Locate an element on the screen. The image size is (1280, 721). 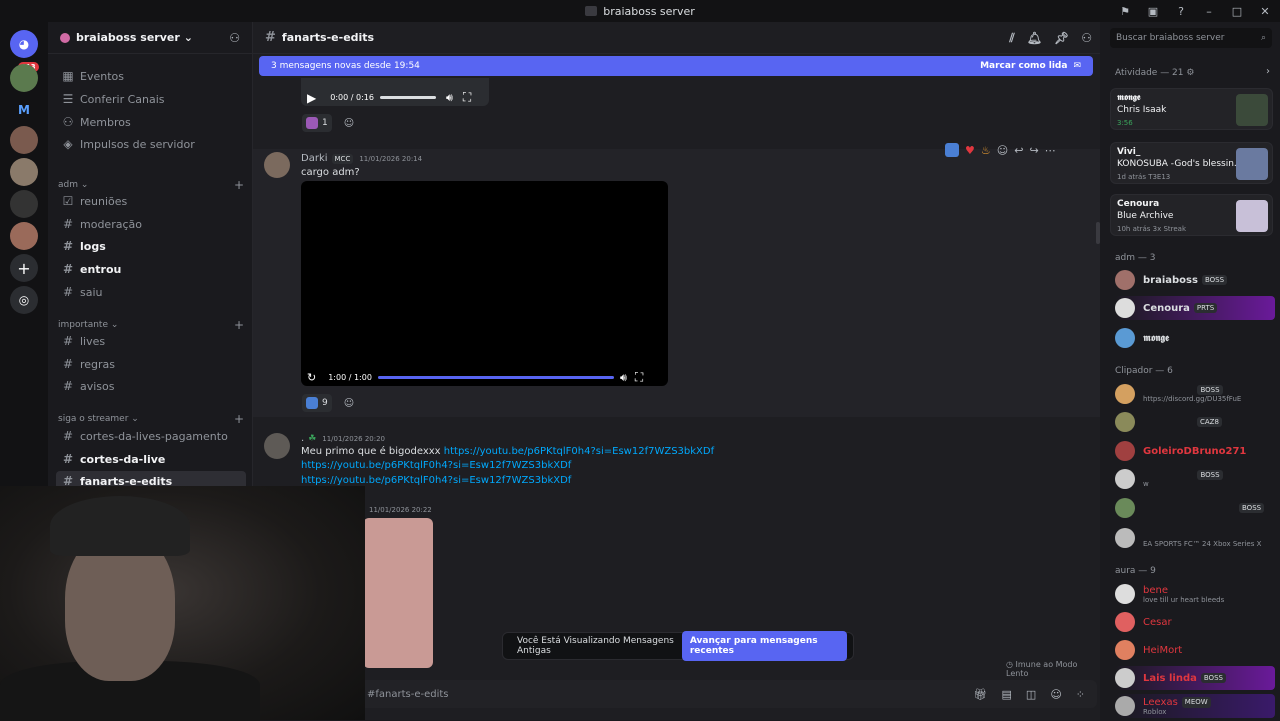
channel-reunioes: ☑ reuniões is located at coordinates (151, 201).